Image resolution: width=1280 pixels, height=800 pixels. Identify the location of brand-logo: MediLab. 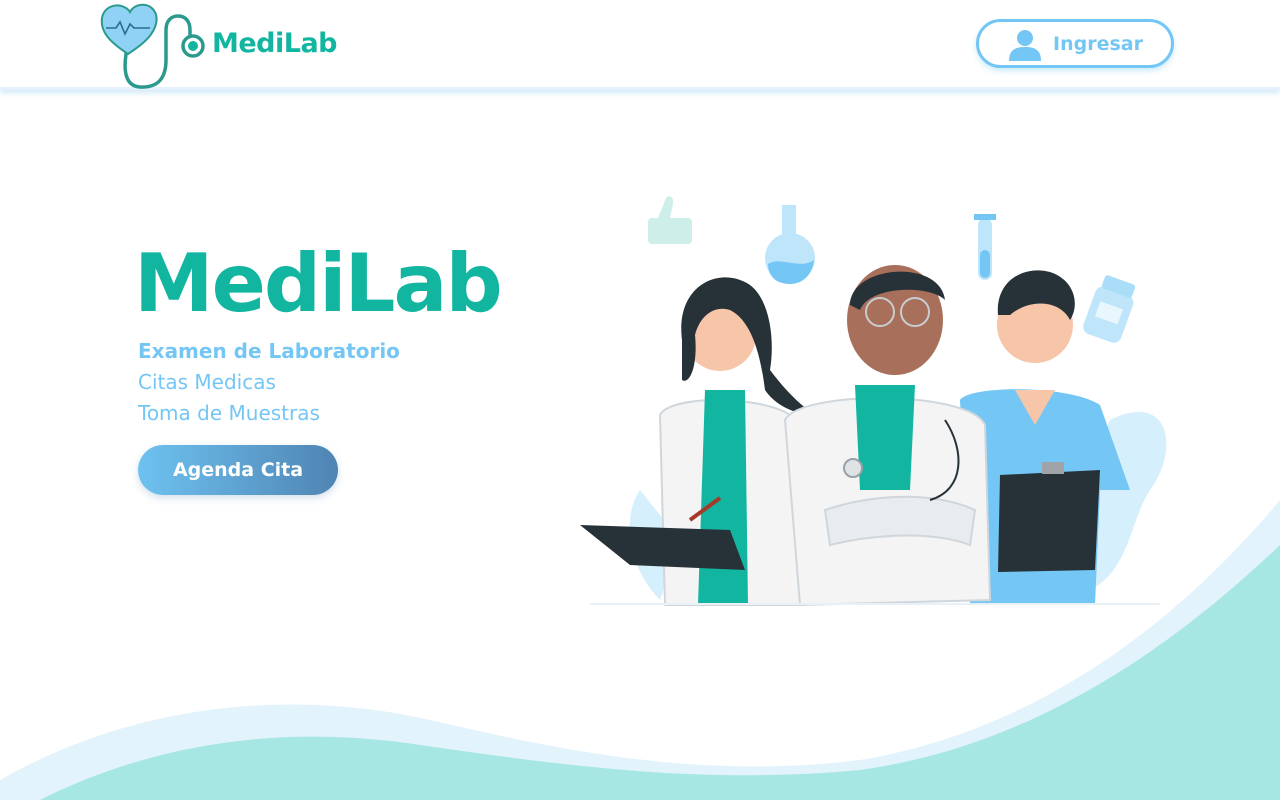
(225, 46).